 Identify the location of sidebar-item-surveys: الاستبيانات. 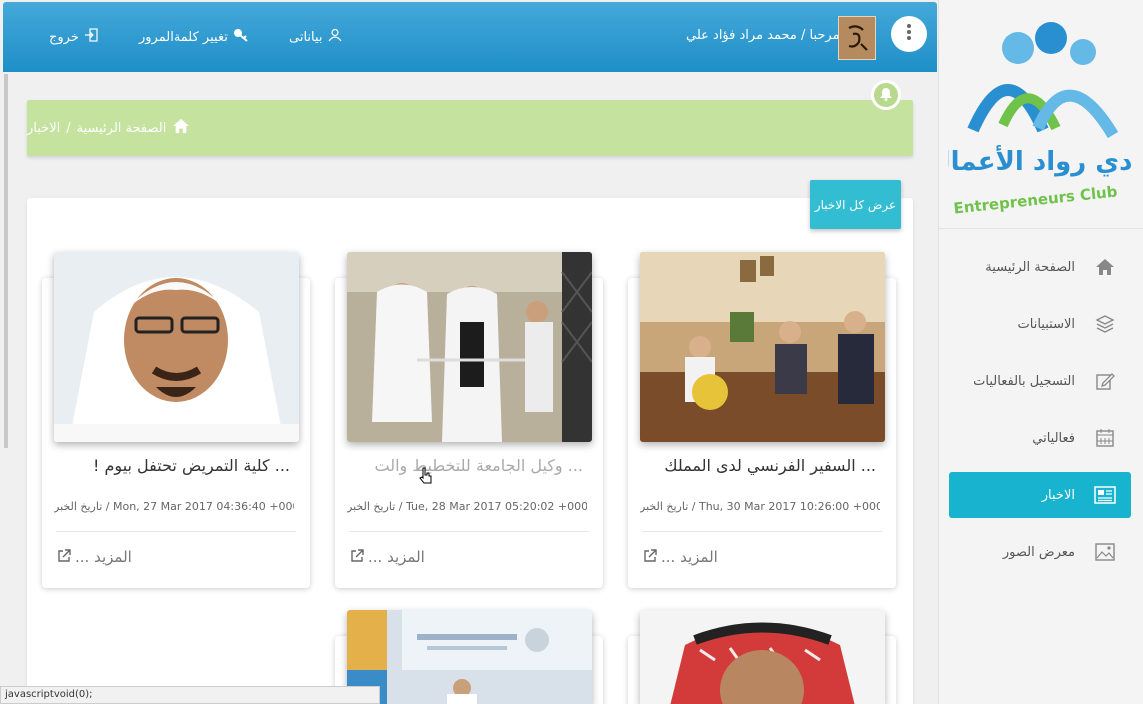
(1040, 324).